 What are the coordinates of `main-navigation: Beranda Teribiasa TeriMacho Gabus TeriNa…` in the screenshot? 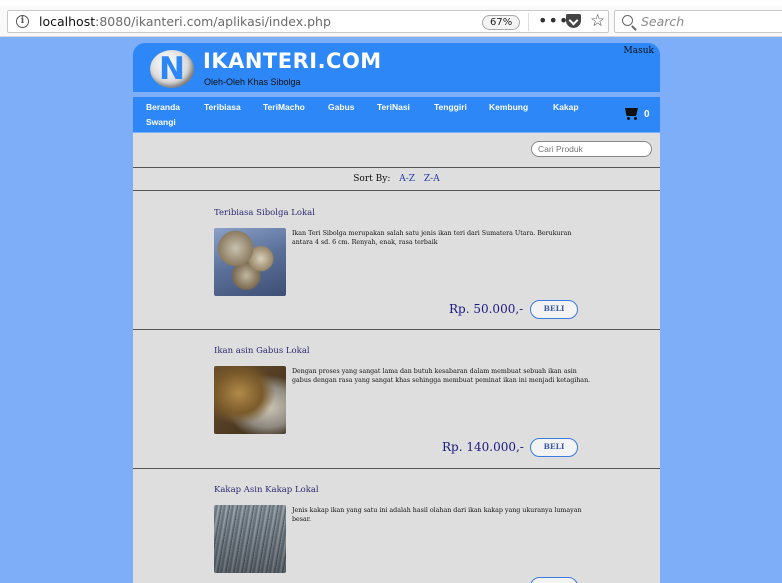 It's located at (396, 114).